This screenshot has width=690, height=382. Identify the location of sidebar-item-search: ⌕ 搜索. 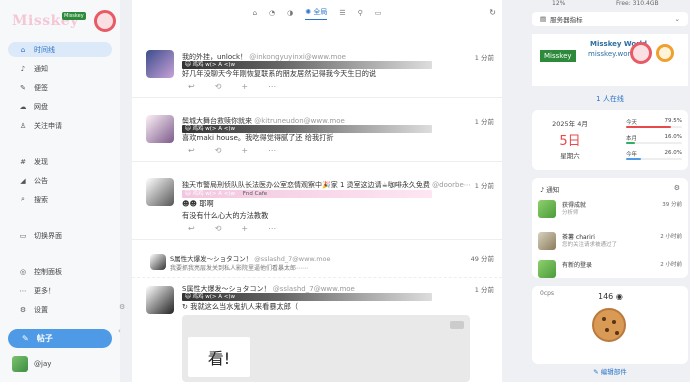
(60, 199).